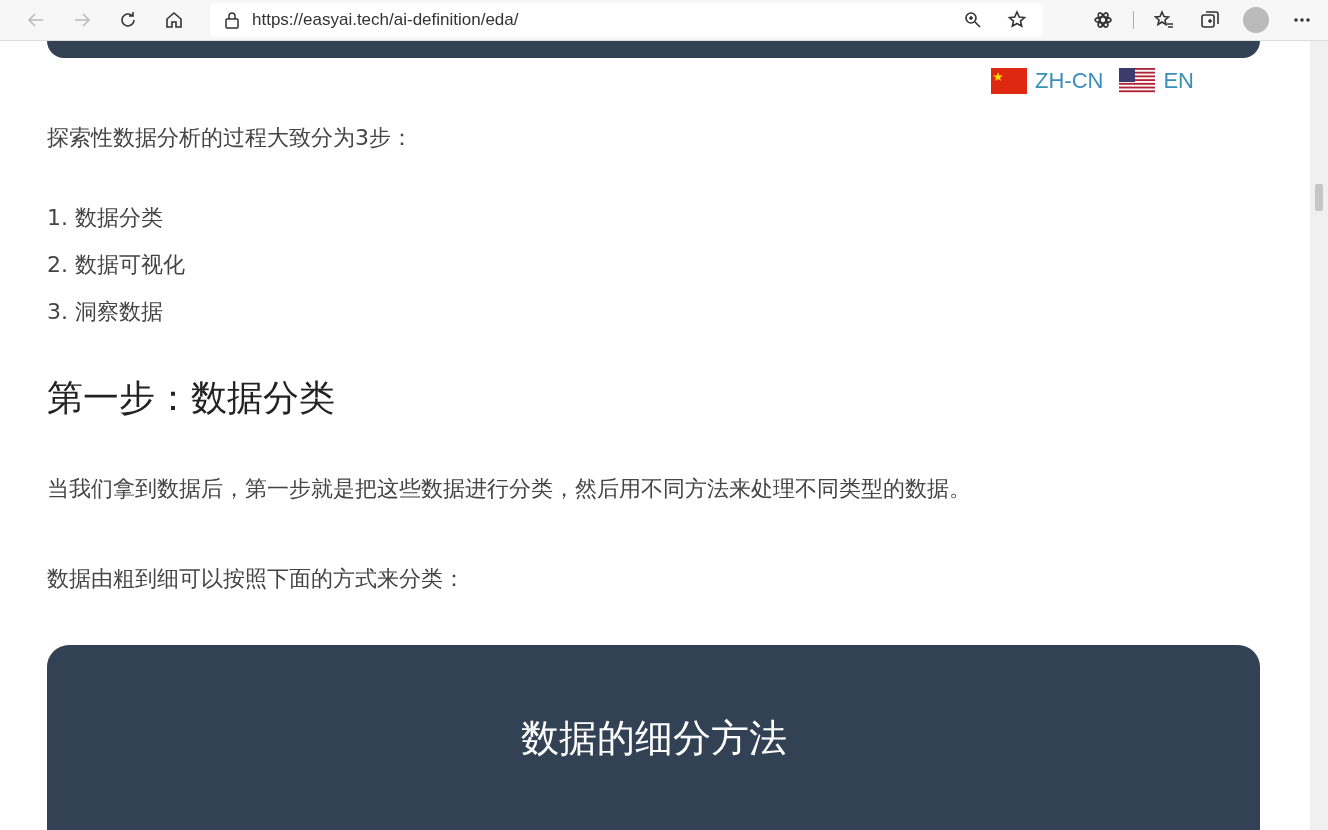  Describe the element at coordinates (509, 489) in the screenshot. I see `paragraph: 当我们拿到数据后，第一步就是把这些数据进行分类，然后用不同方法来处理不同类型的数据。` at that location.